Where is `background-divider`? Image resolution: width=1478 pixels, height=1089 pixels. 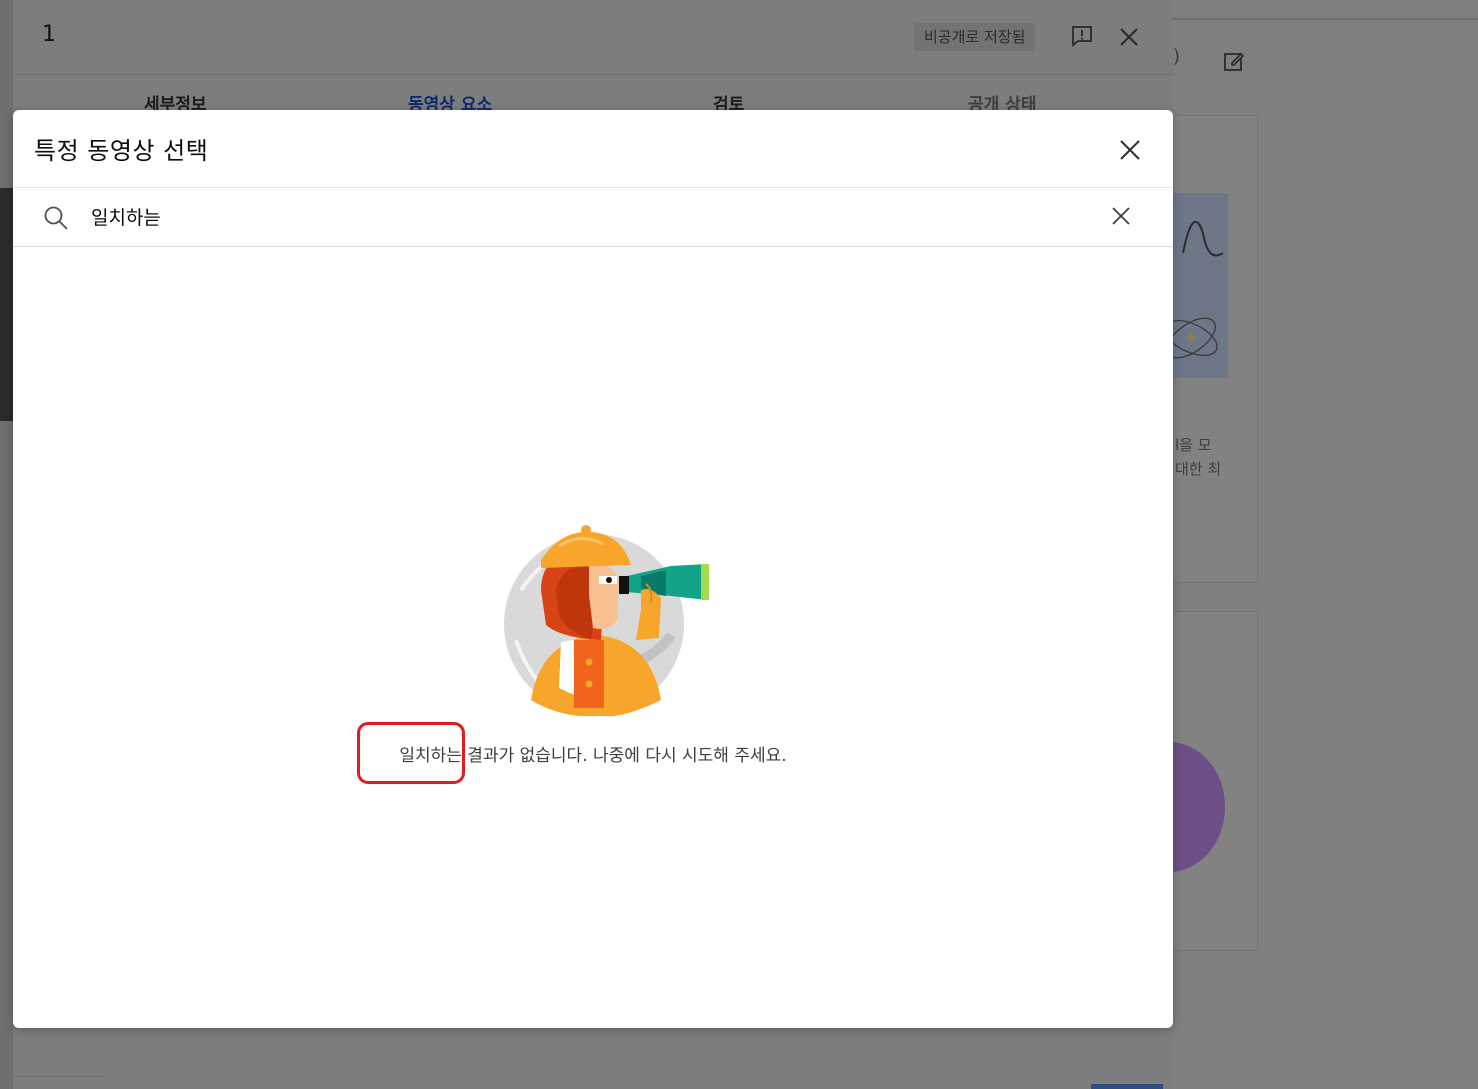
background-divider is located at coordinates (1325, 19).